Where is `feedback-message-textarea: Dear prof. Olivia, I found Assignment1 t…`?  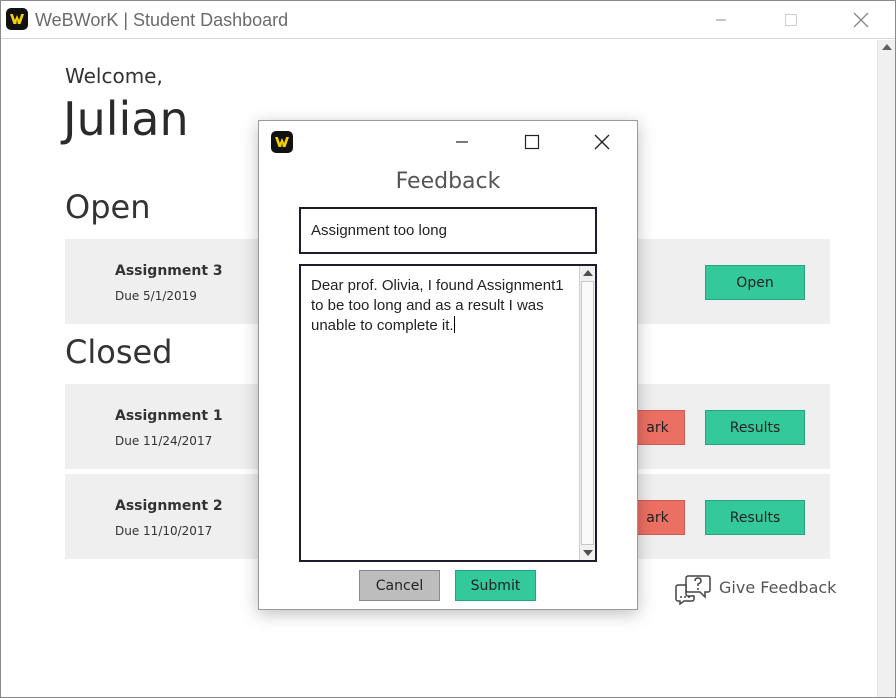 feedback-message-textarea: Dear prof. Olivia, I found Assignment1 t… is located at coordinates (448, 413).